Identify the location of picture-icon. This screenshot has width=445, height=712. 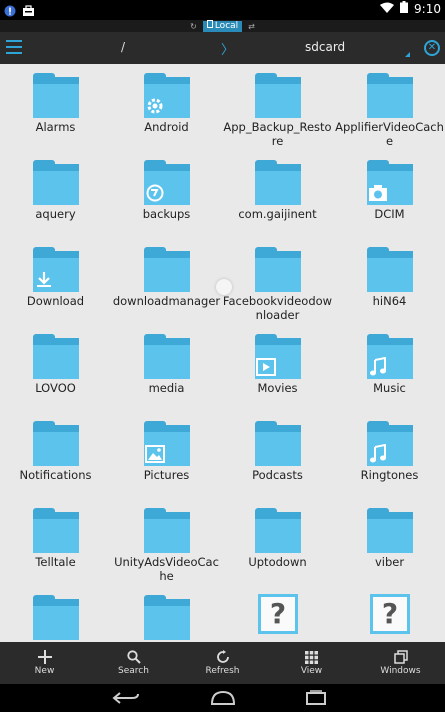
(155, 454).